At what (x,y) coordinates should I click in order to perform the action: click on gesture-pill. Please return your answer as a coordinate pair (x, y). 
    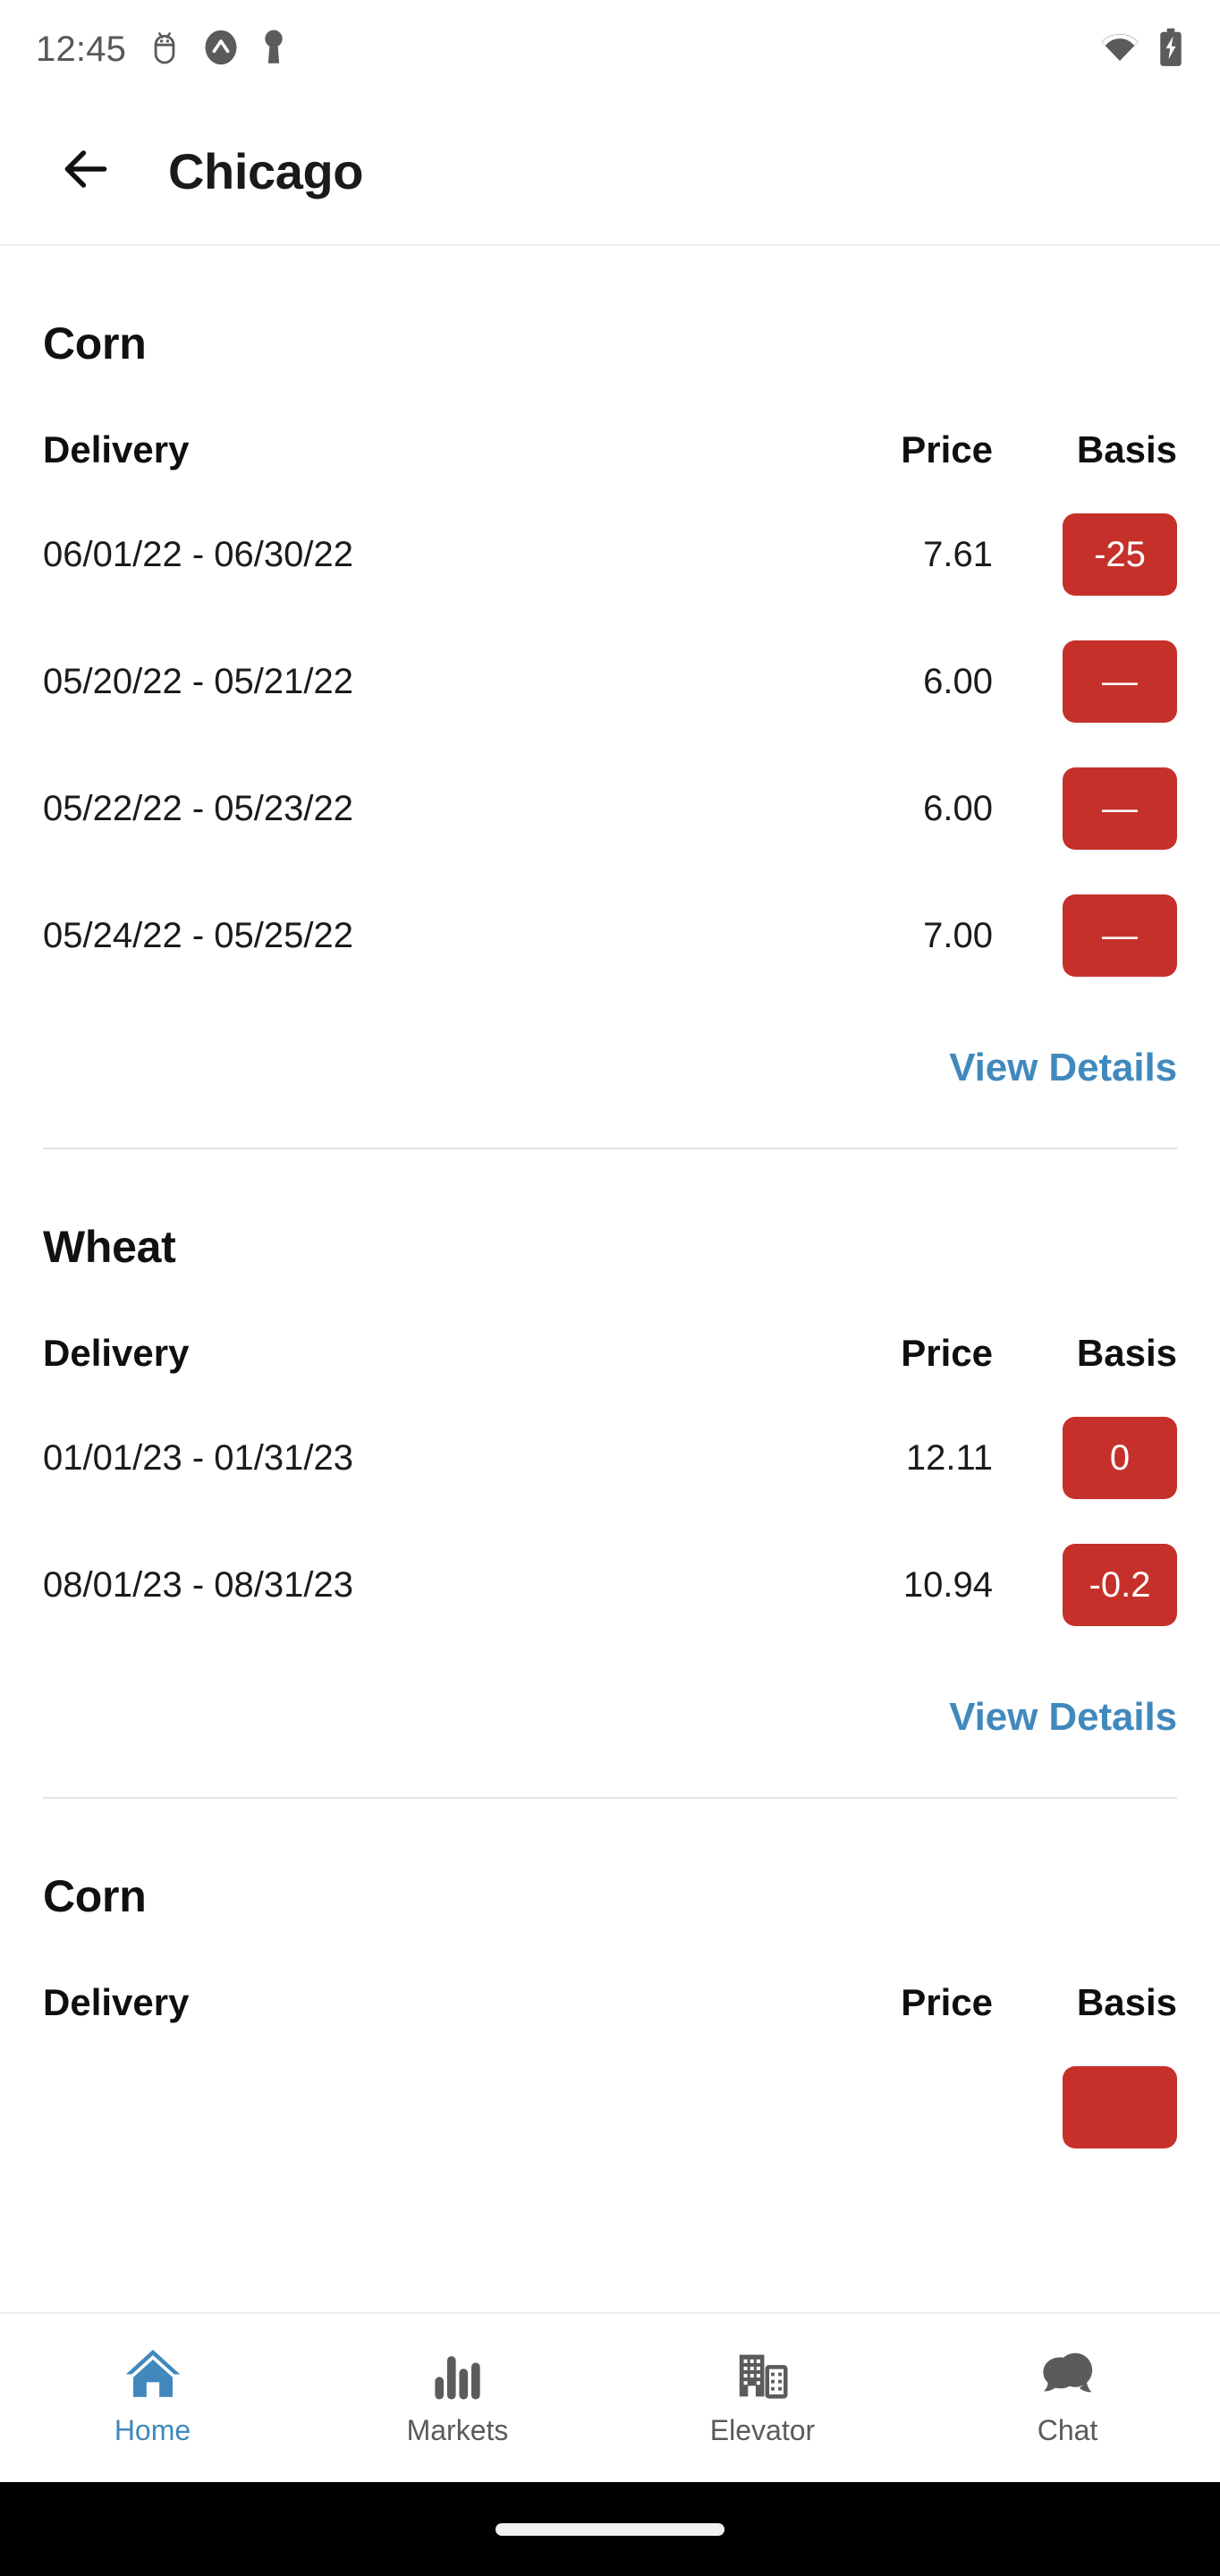
    Looking at the image, I should click on (610, 2529).